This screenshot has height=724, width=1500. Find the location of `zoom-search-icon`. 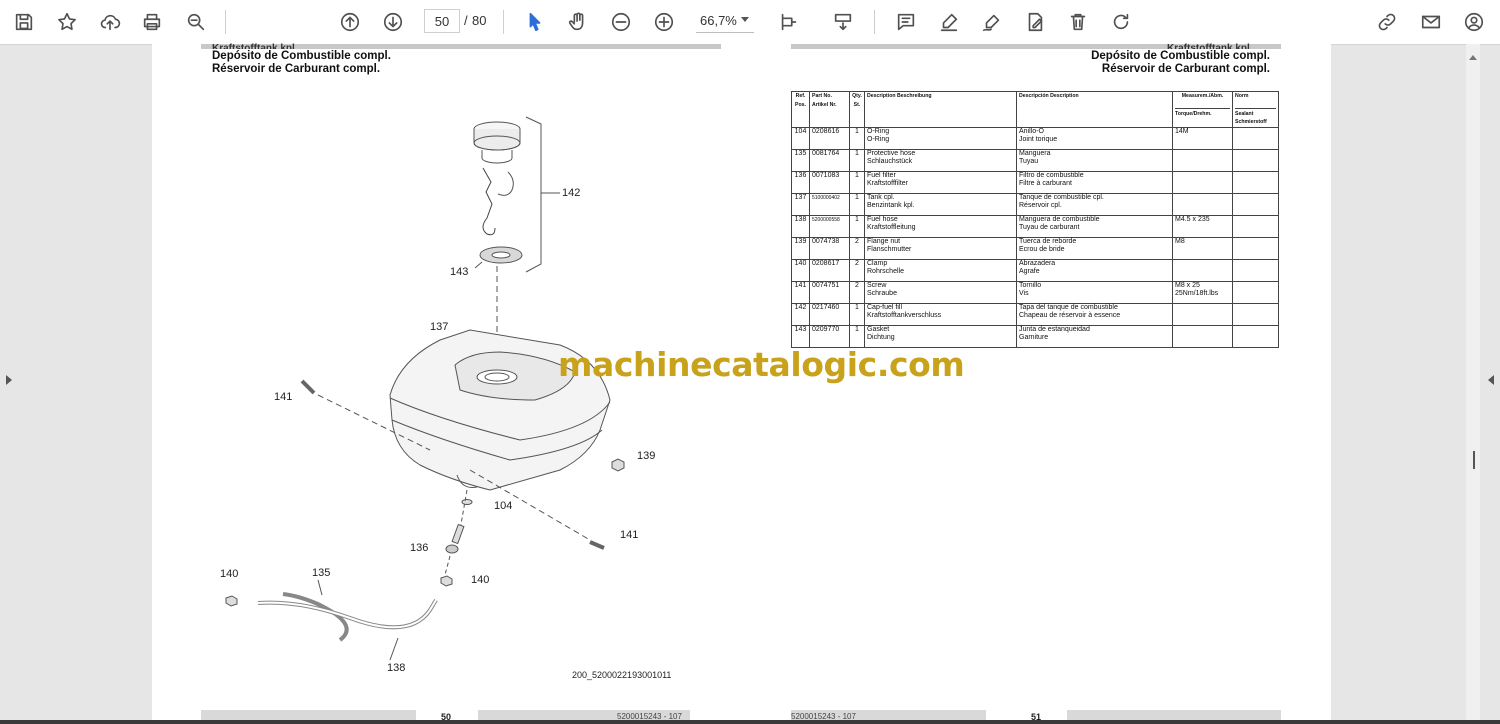

zoom-search-icon is located at coordinates (196, 22).